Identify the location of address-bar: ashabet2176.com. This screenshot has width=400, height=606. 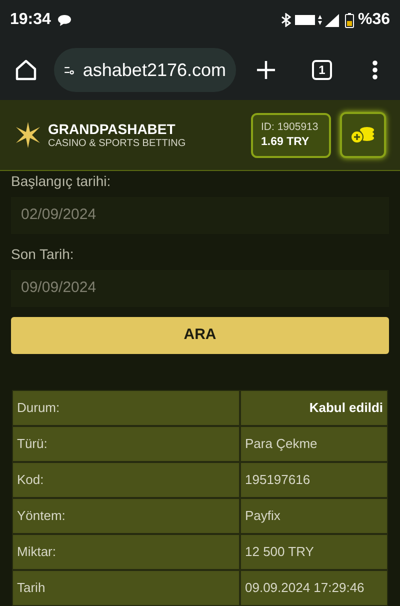
(145, 70).